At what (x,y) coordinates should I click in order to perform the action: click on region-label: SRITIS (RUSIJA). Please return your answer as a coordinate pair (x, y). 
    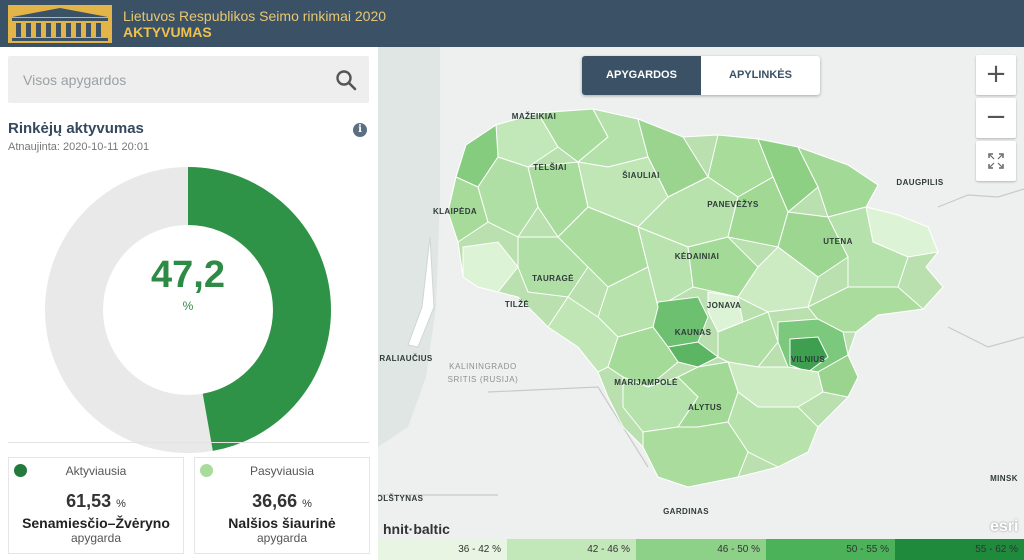
    Looking at the image, I should click on (483, 379).